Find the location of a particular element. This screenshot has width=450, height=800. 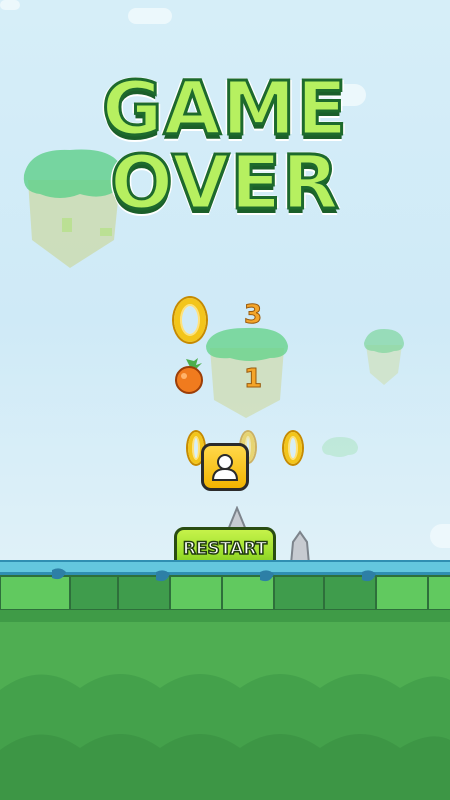

game-over-title-line1: GAME is located at coordinates (225, 109).